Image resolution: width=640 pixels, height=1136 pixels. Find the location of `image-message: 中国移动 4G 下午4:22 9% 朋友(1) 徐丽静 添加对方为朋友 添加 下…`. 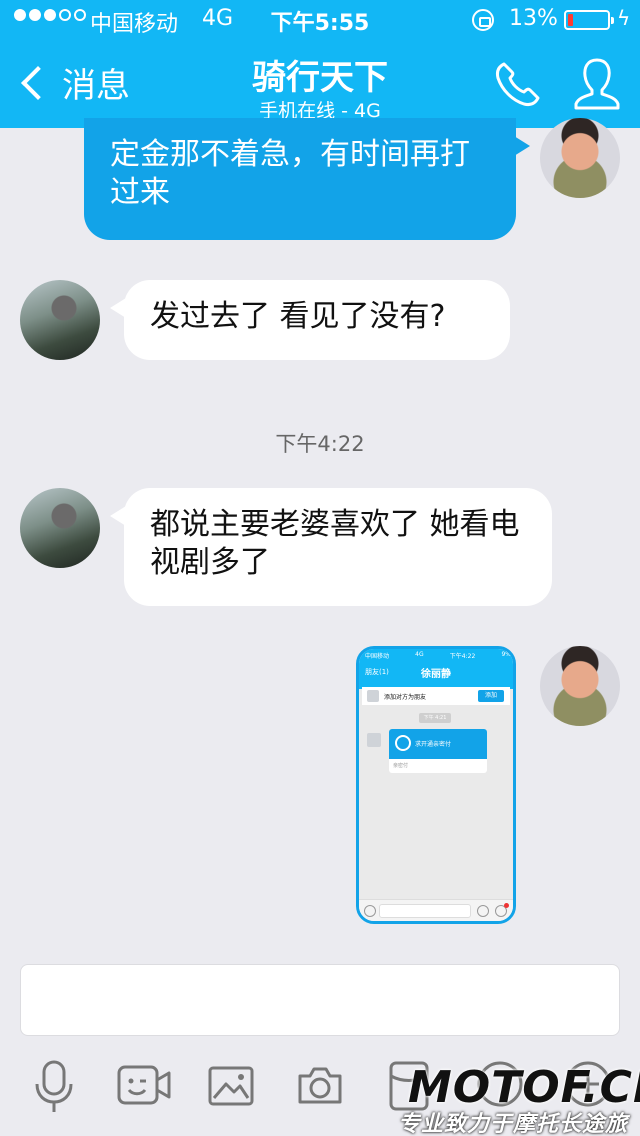

image-message: 中国移动 4G 下午4:22 9% 朋友(1) 徐丽静 添加对方为朋友 添加 下… is located at coordinates (436, 785).